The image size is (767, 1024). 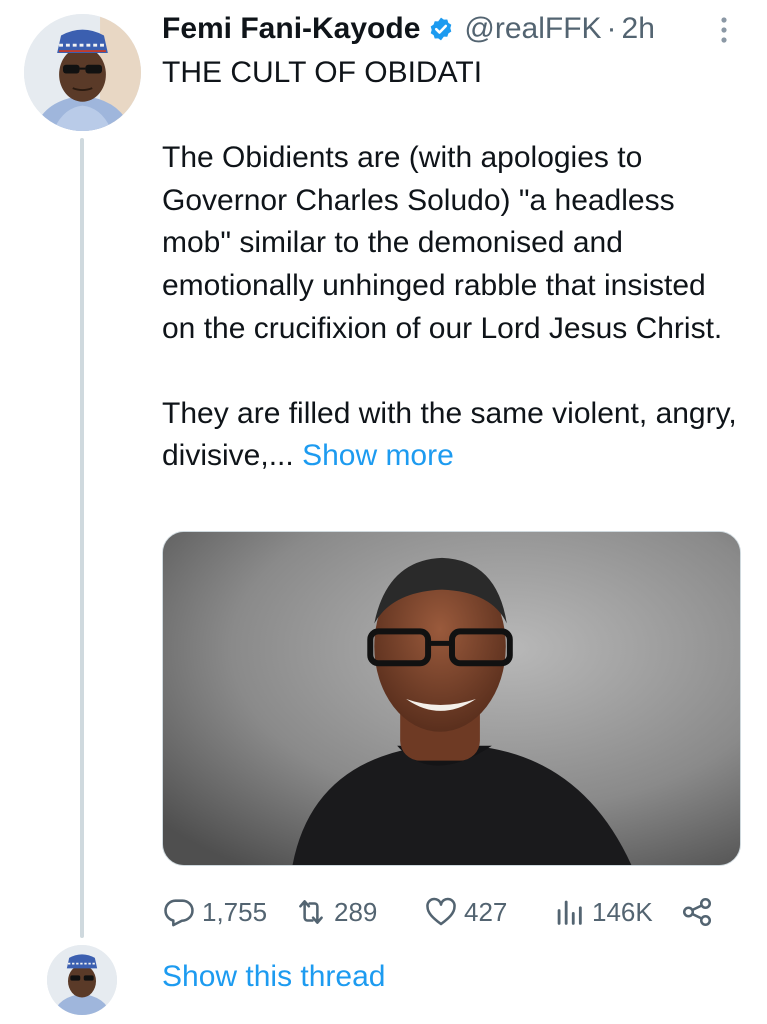 What do you see at coordinates (311, 912) in the screenshot?
I see `retweet-icon` at bounding box center [311, 912].